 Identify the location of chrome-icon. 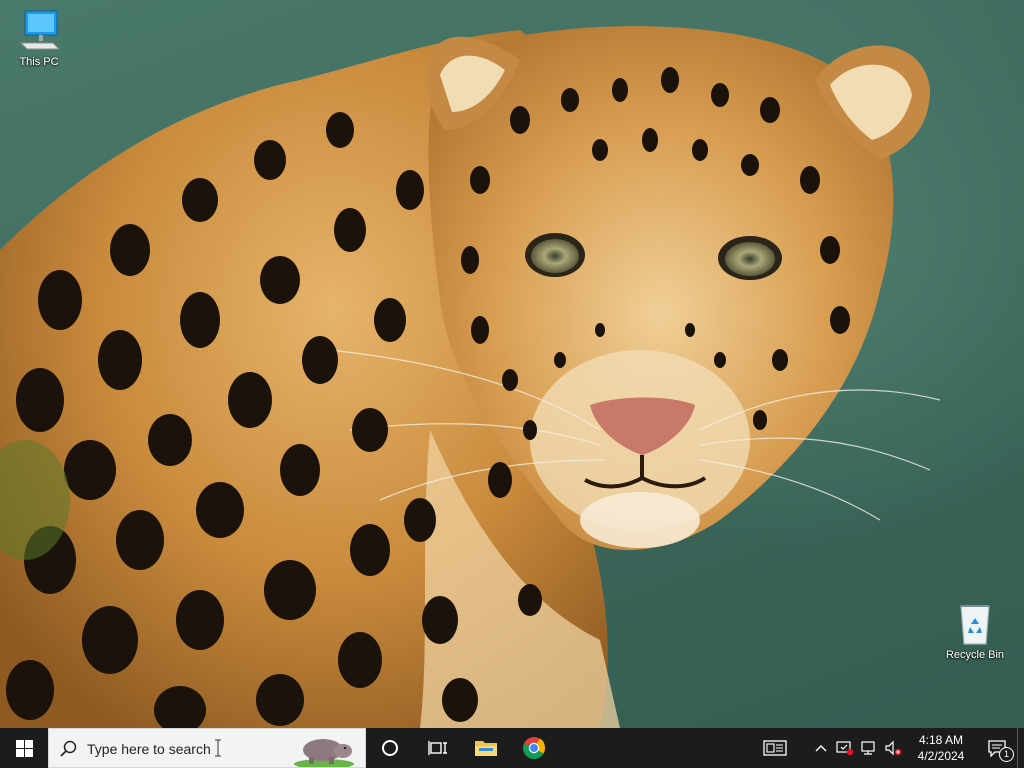
(534, 748).